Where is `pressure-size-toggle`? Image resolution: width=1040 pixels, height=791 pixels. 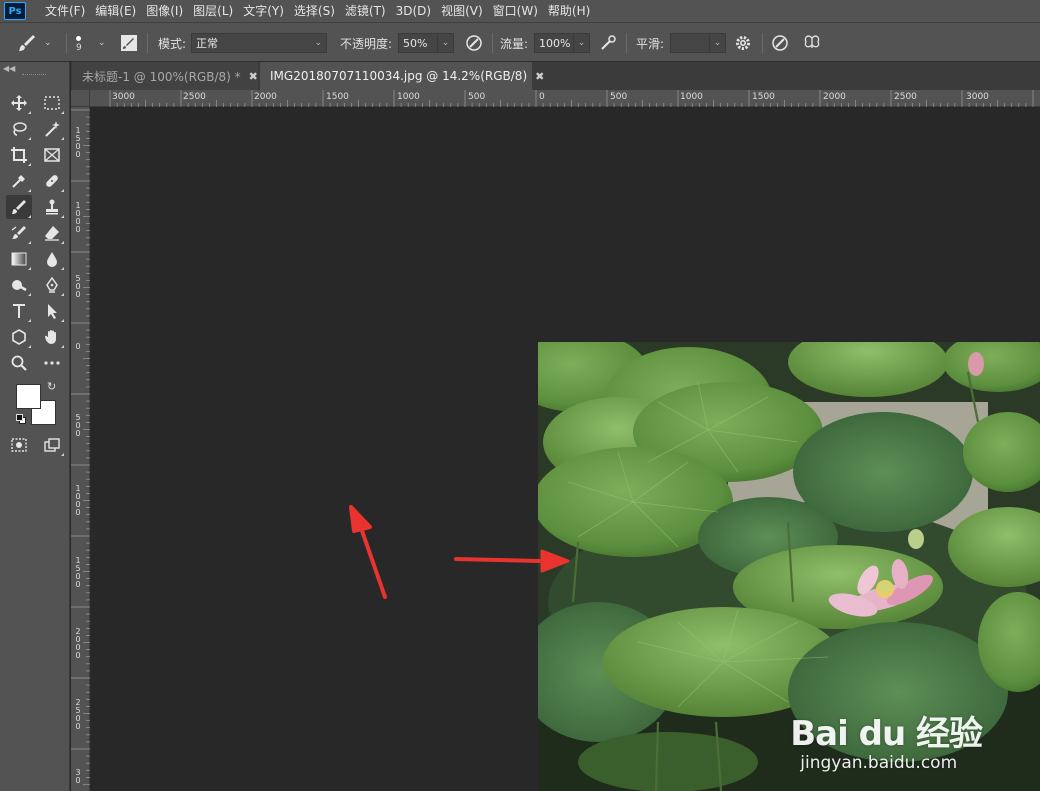 pressure-size-toggle is located at coordinates (780, 43).